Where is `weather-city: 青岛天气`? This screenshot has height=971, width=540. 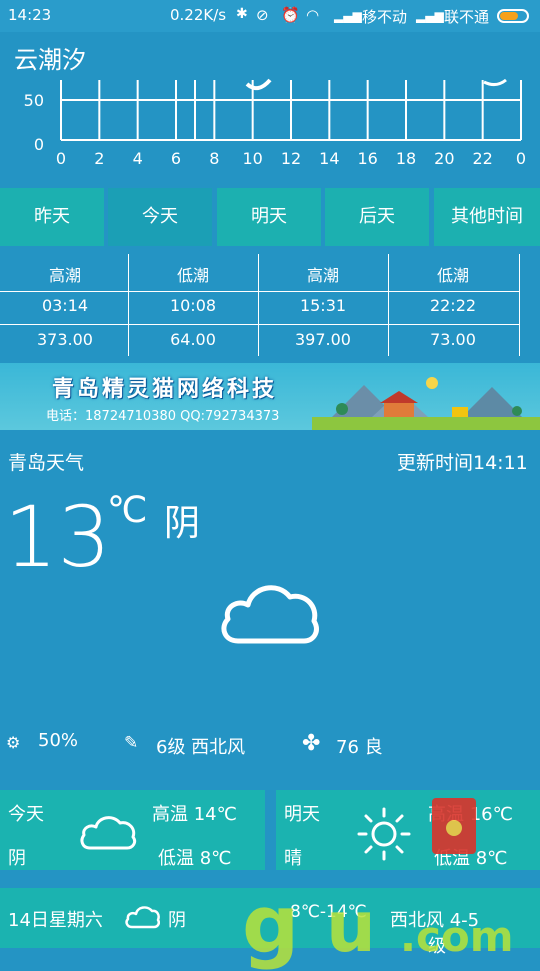 weather-city: 青岛天气 is located at coordinates (46, 463).